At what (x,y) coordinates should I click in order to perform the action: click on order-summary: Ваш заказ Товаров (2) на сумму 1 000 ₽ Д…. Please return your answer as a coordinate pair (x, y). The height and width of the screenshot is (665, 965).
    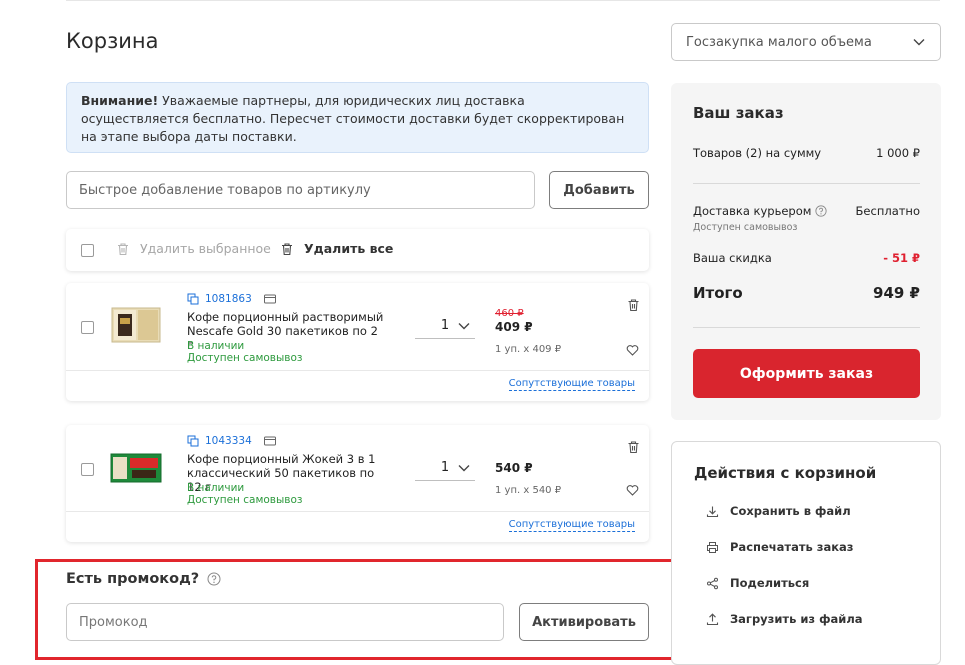
    Looking at the image, I should click on (806, 251).